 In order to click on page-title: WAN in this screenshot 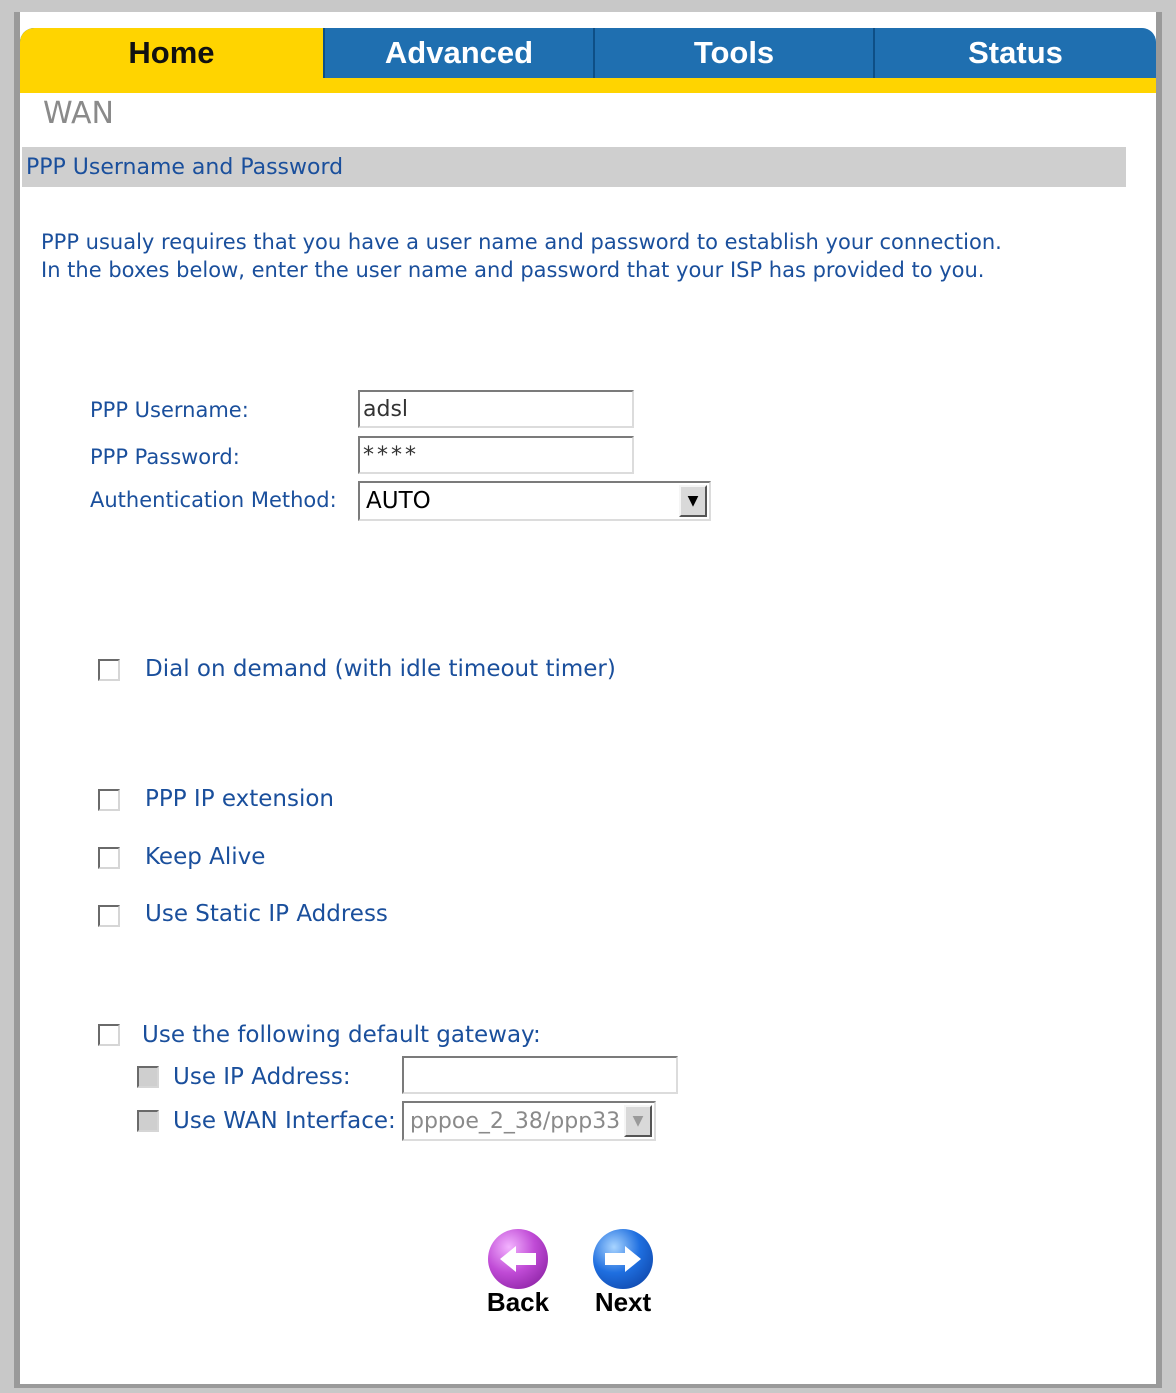, I will do `click(78, 113)`.